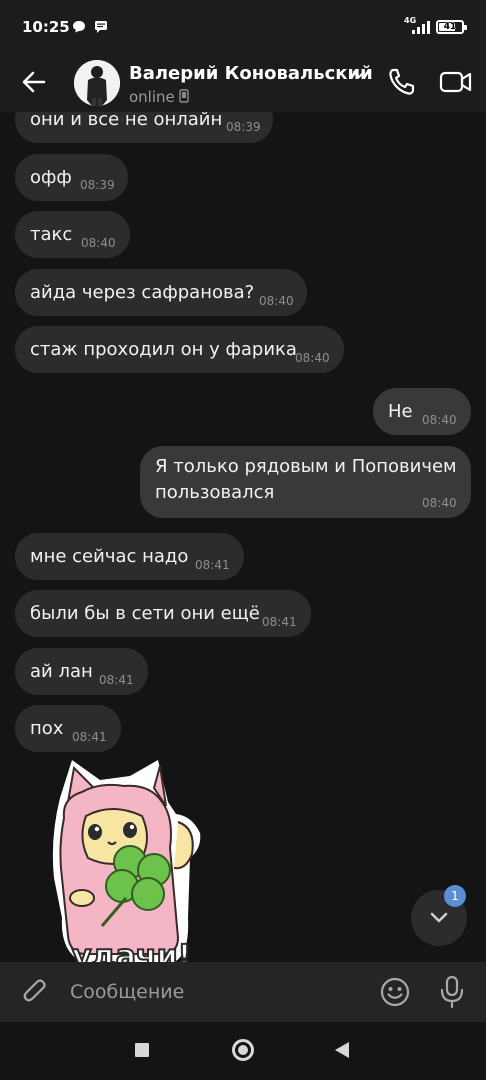 The width and height of the screenshot is (486, 1080). What do you see at coordinates (395, 992) in the screenshot?
I see `emoji-icon` at bounding box center [395, 992].